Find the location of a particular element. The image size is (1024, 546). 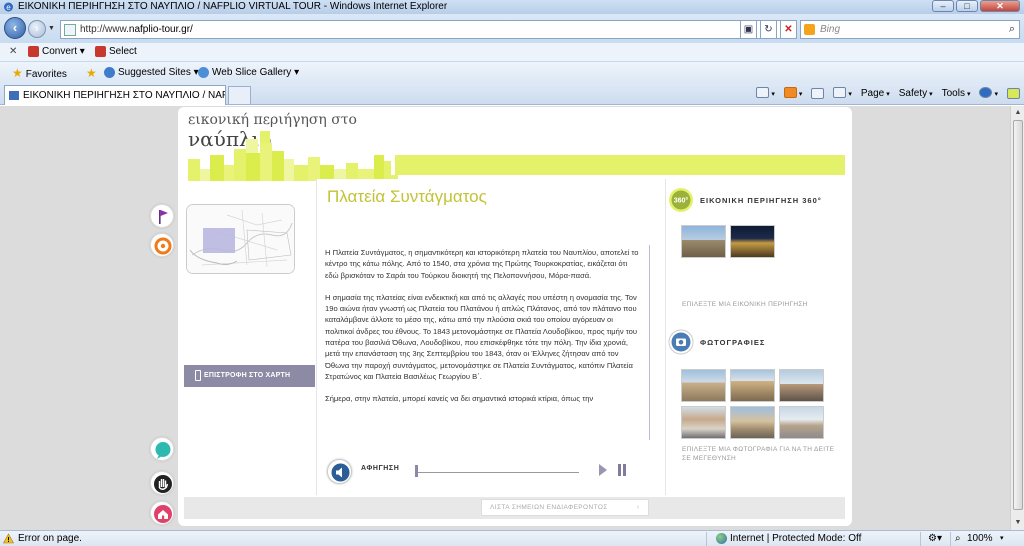

tour-hint: ΕΠΙΛΕΞΤΕ ΜΙΑ ΕΙΚΟΝΙΚΗ ΠΕΡΙΗΓΗΣΗ is located at coordinates (745, 304).